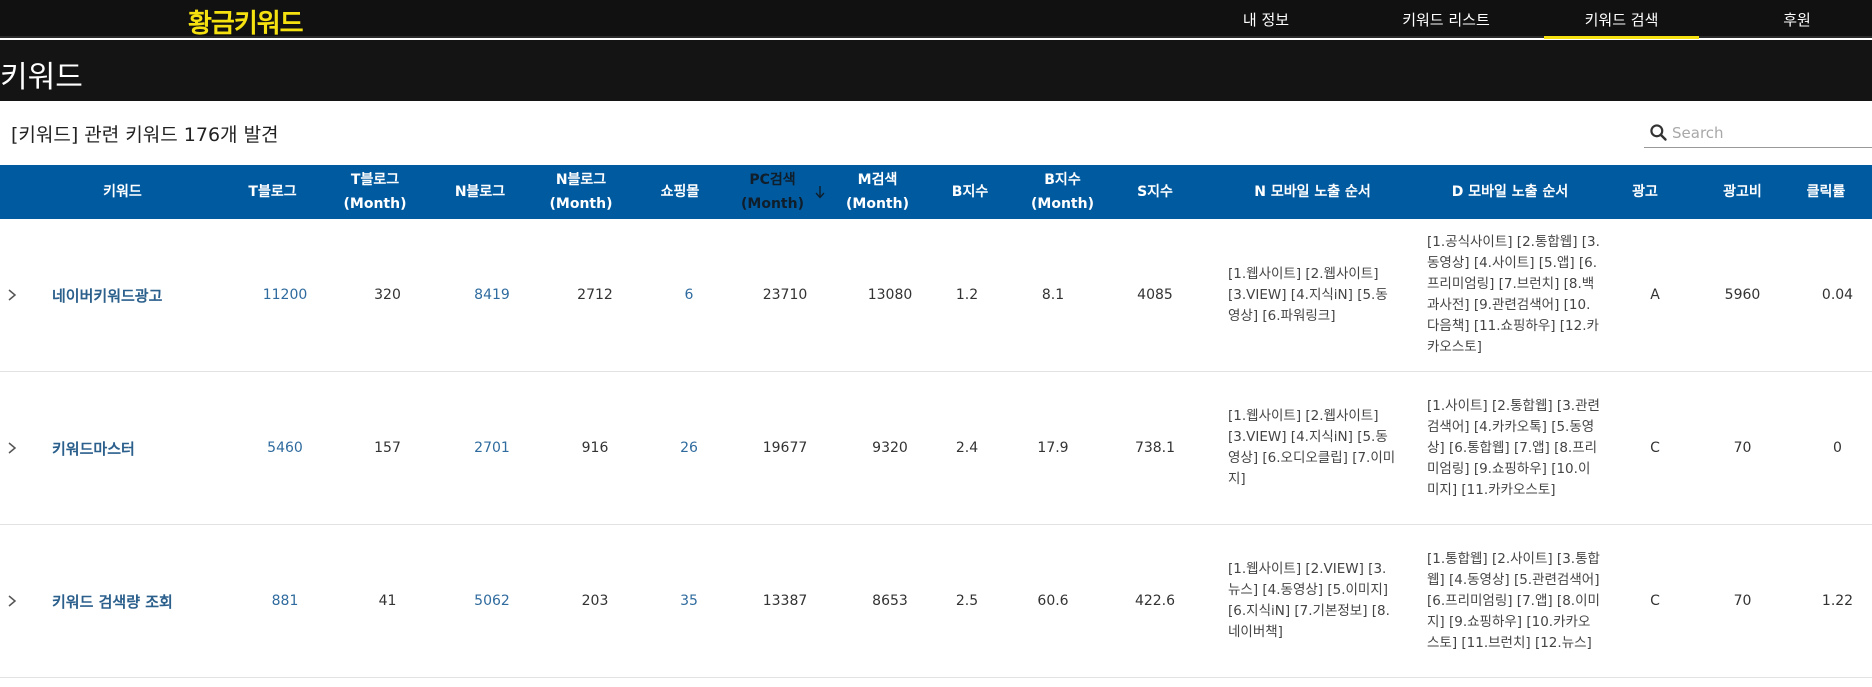 The height and width of the screenshot is (687, 1872). What do you see at coordinates (595, 448) in the screenshot?
I see `n-blog-month-cell: 916` at bounding box center [595, 448].